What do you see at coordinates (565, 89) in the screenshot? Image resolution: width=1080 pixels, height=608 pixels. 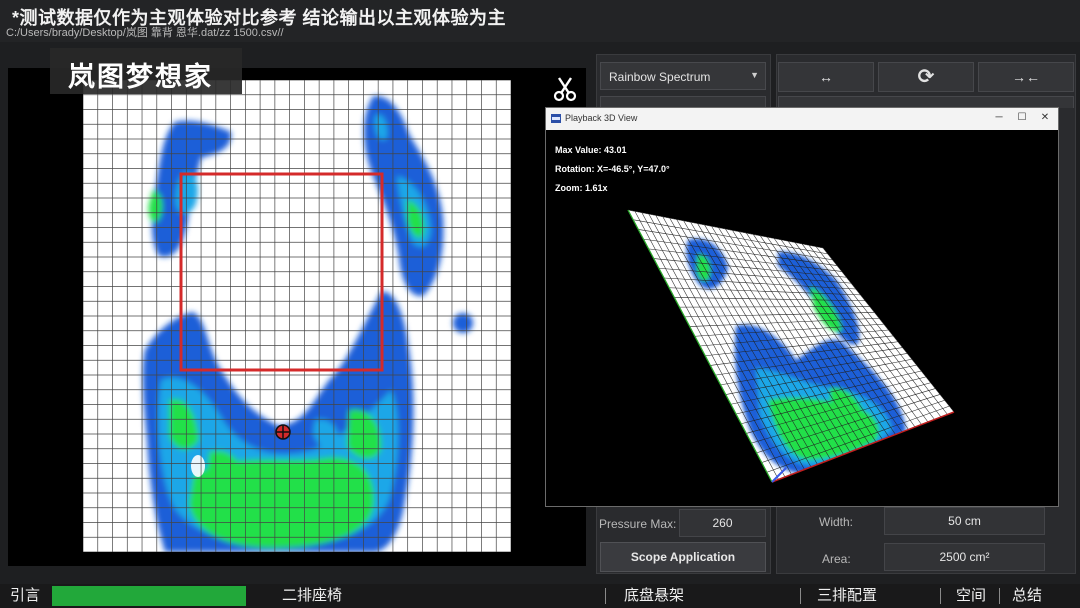 I see `scissors-icon` at bounding box center [565, 89].